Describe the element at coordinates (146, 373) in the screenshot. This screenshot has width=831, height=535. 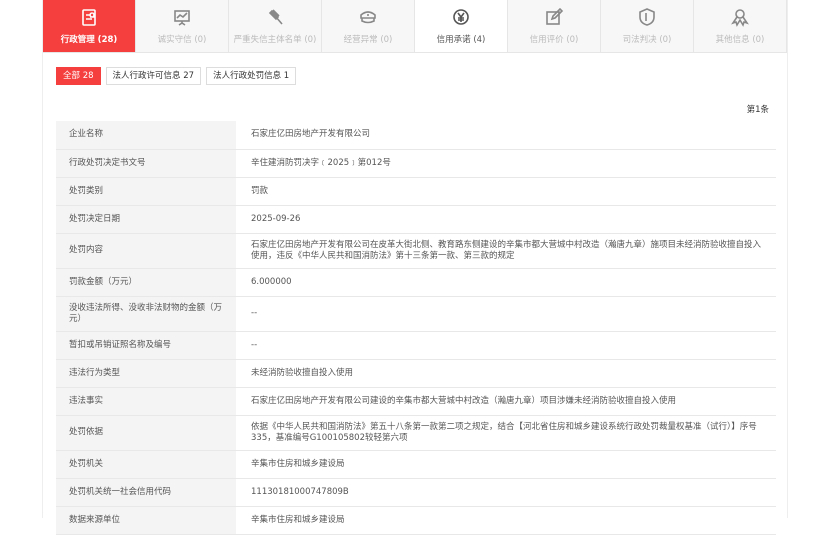
I see `field-label: 违法行为类型` at that location.